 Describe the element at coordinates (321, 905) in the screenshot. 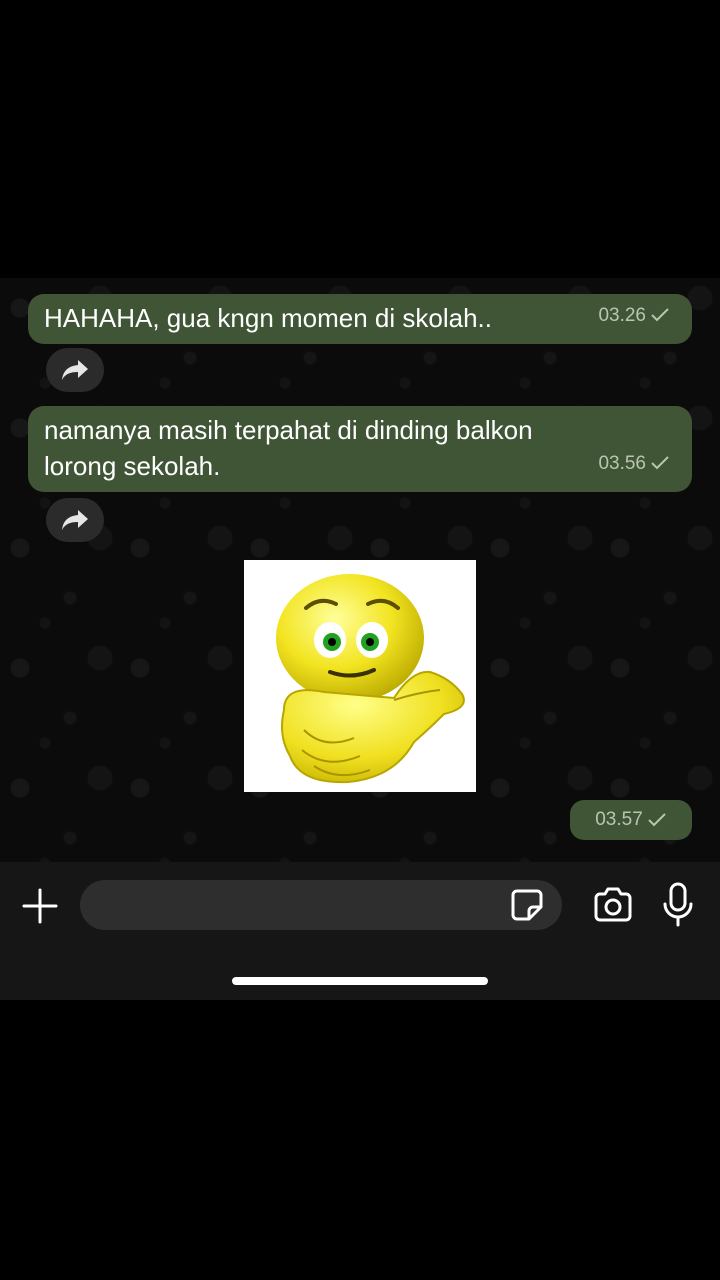

I see `message-input` at that location.